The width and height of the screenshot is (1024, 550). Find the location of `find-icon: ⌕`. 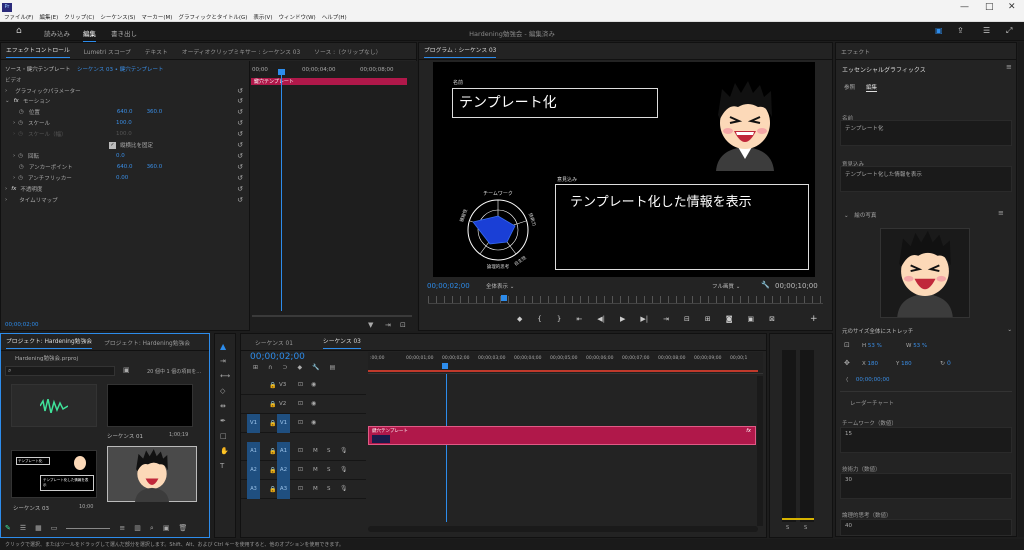

find-icon: ⌕ is located at coordinates (152, 528).